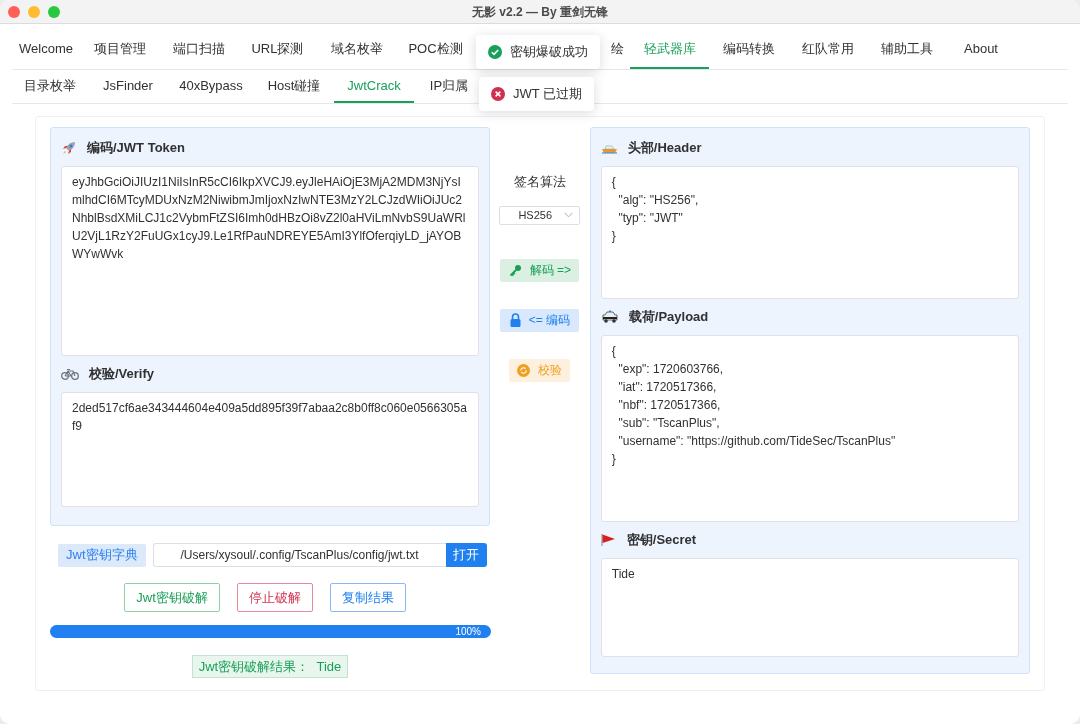  Describe the element at coordinates (119, 49) in the screenshot. I see `main-tab: 项目管理` at that location.